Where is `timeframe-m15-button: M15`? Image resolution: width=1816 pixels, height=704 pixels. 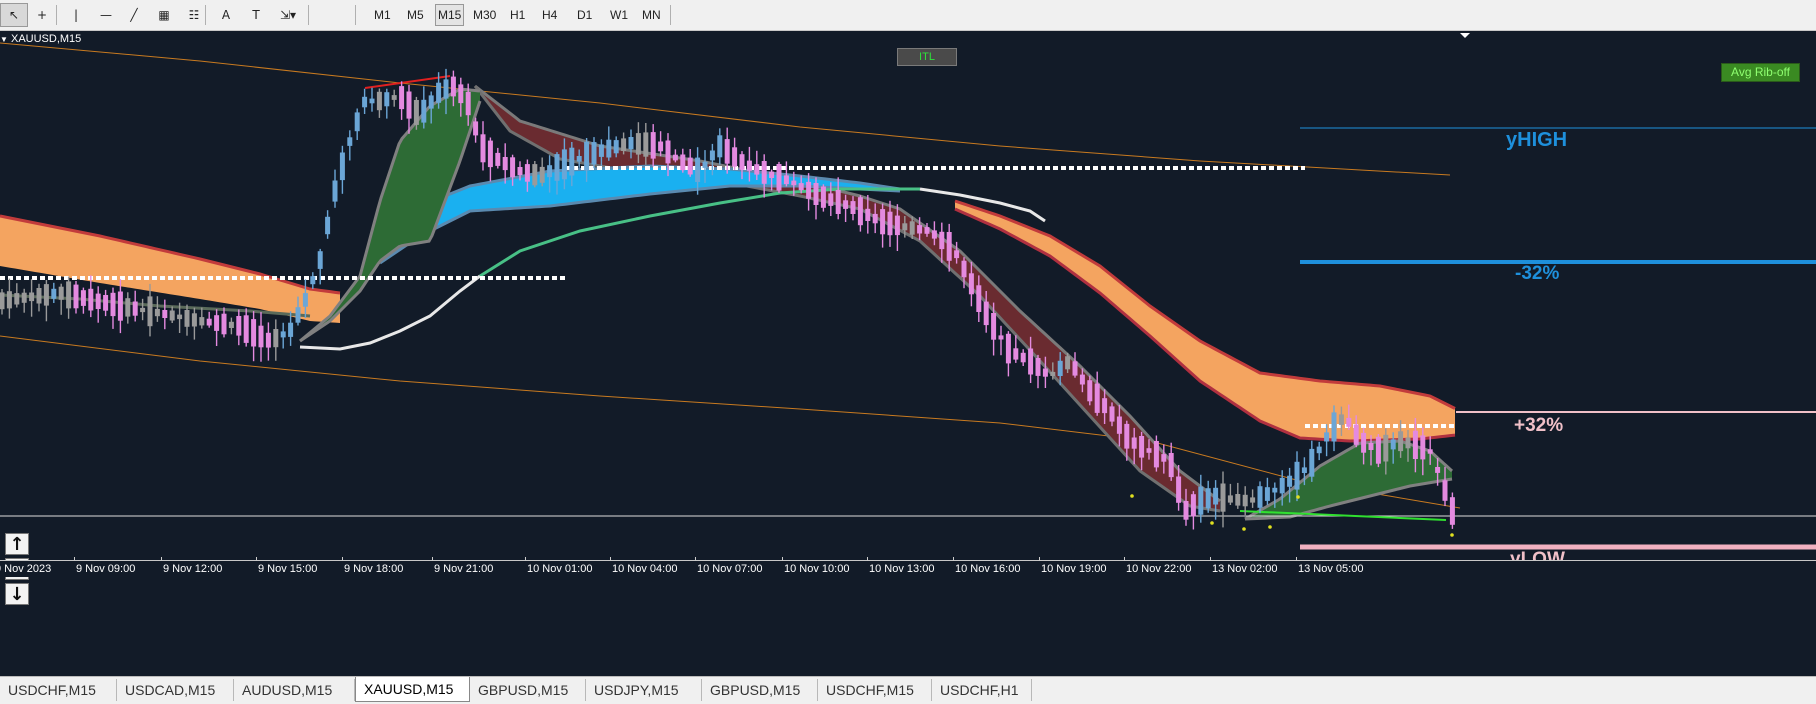 timeframe-m15-button: M15 is located at coordinates (450, 15).